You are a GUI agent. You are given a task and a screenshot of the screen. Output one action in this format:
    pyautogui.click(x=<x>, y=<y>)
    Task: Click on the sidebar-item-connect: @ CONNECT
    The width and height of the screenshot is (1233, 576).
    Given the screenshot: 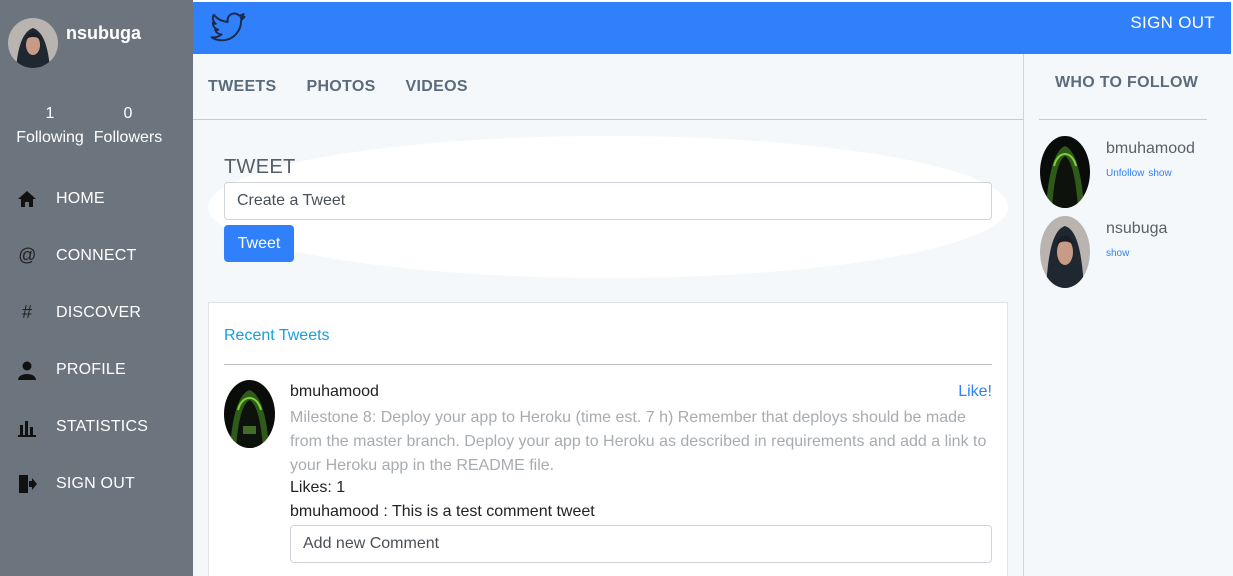 What is the action you would take?
    pyautogui.click(x=96, y=255)
    